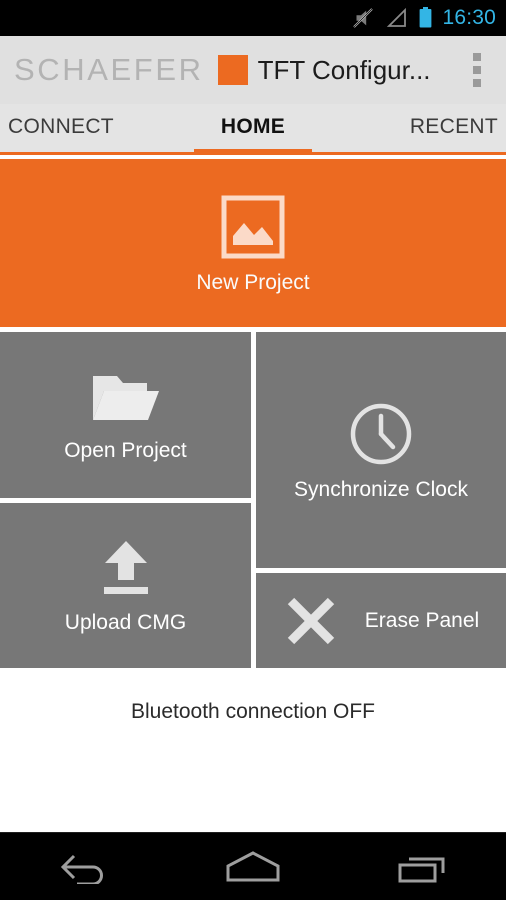 This screenshot has height=900, width=506. I want to click on nav-recents-button, so click(422, 866).